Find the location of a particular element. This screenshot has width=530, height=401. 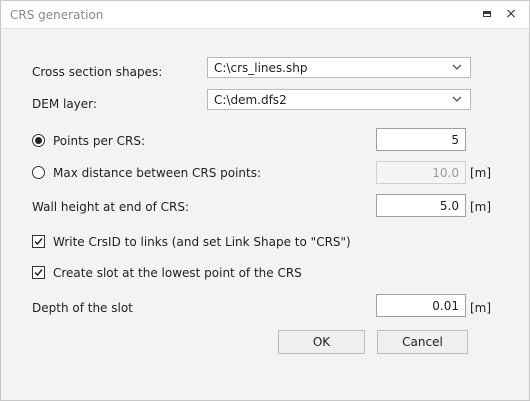

ok-button: OK is located at coordinates (321, 342).